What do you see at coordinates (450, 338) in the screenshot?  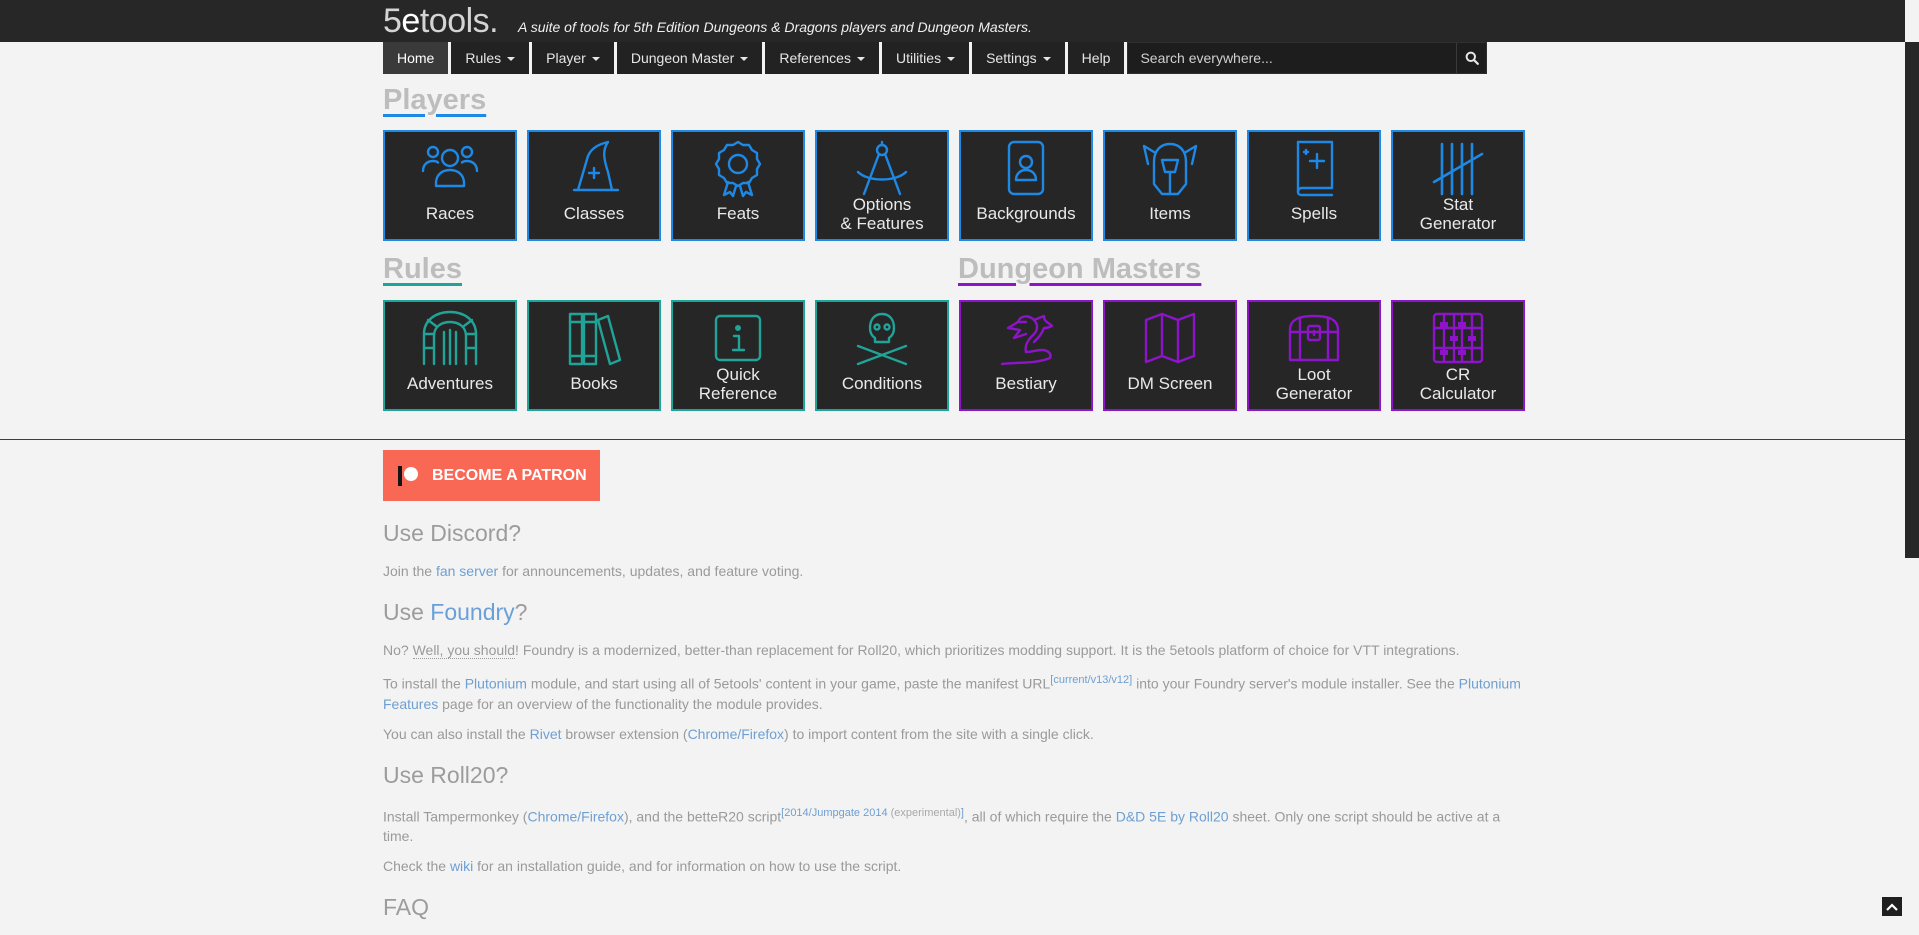 I see `archway-icon` at bounding box center [450, 338].